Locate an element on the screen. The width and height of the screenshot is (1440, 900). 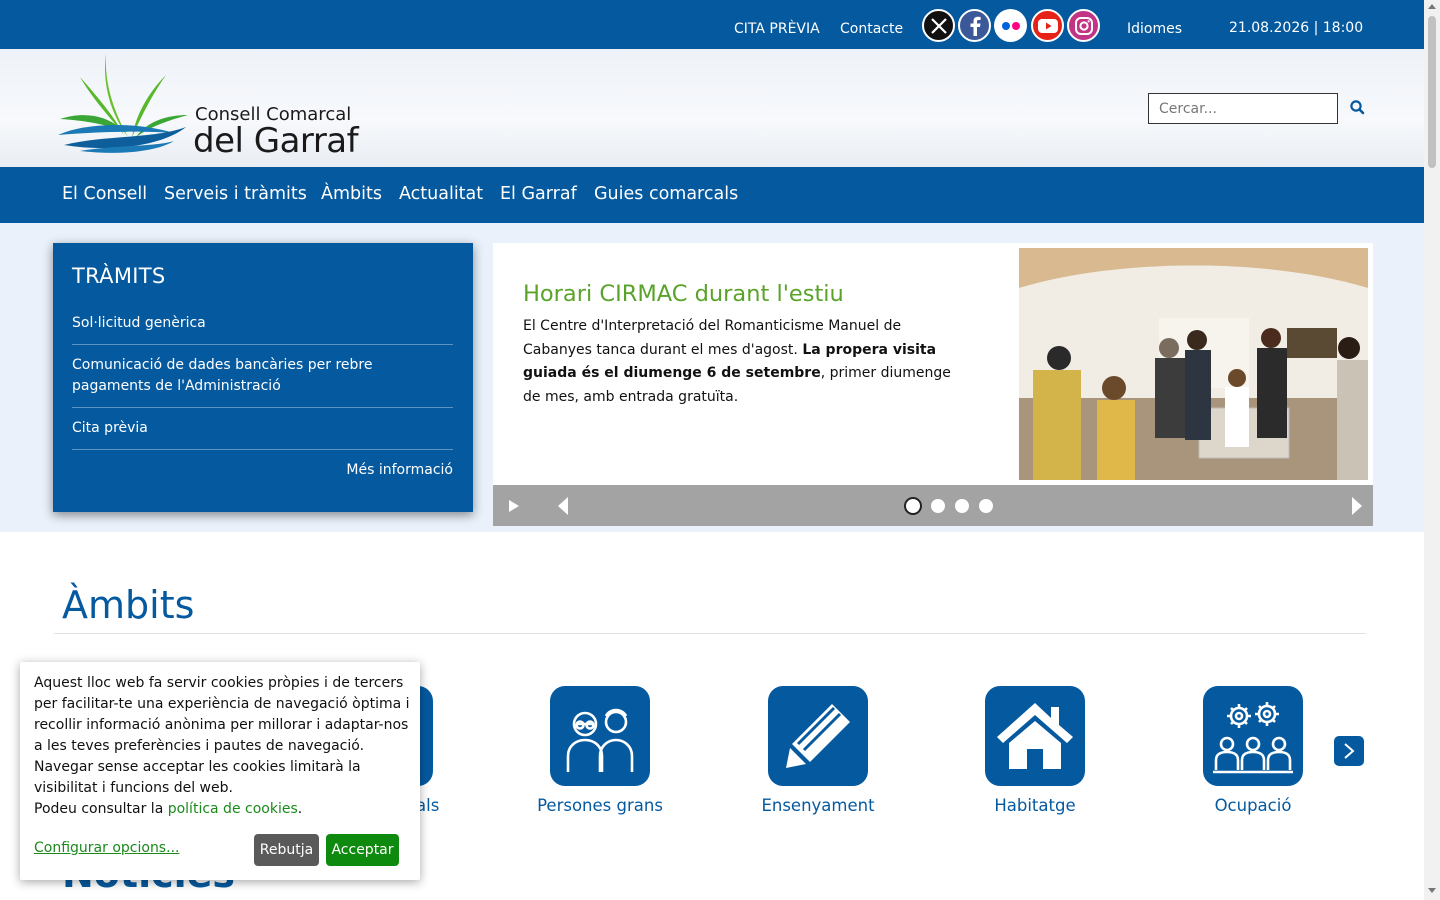
ambit-ocupacio: Ocupació is located at coordinates (1253, 750).